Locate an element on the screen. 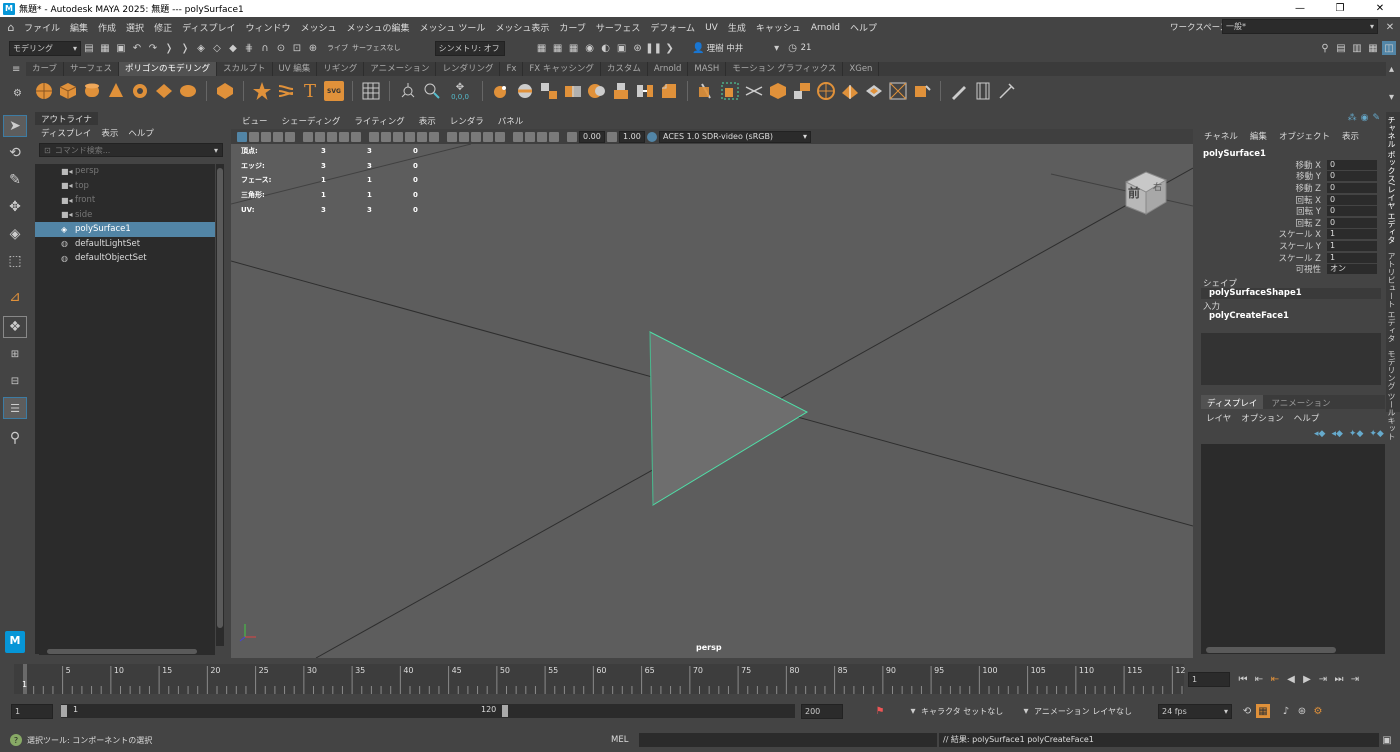 The width and height of the screenshot is (1400, 752). shelf-tab-custom: カスタム is located at coordinates (624, 69).